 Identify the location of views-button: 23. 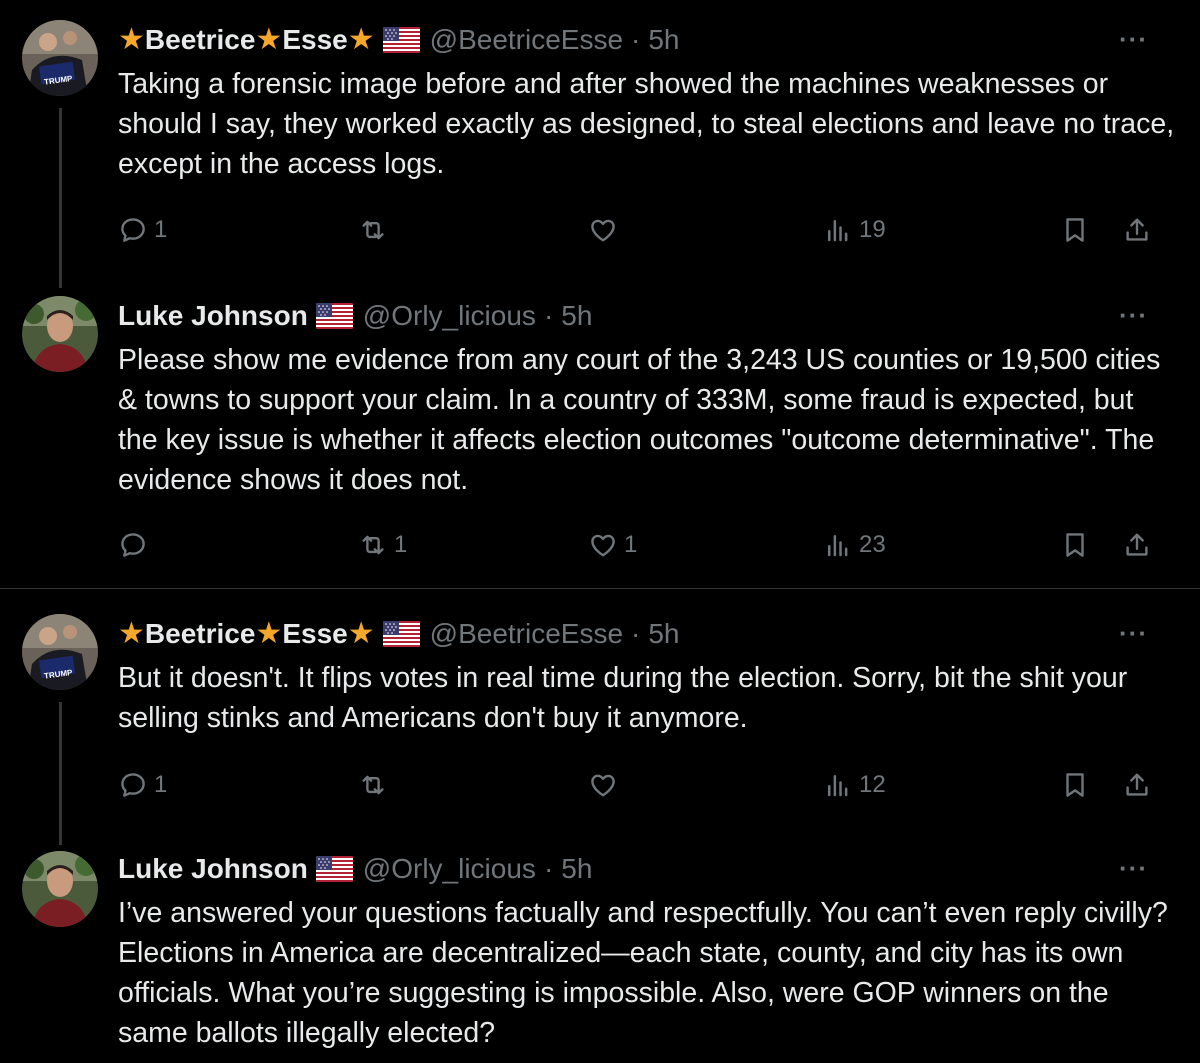
(854, 545).